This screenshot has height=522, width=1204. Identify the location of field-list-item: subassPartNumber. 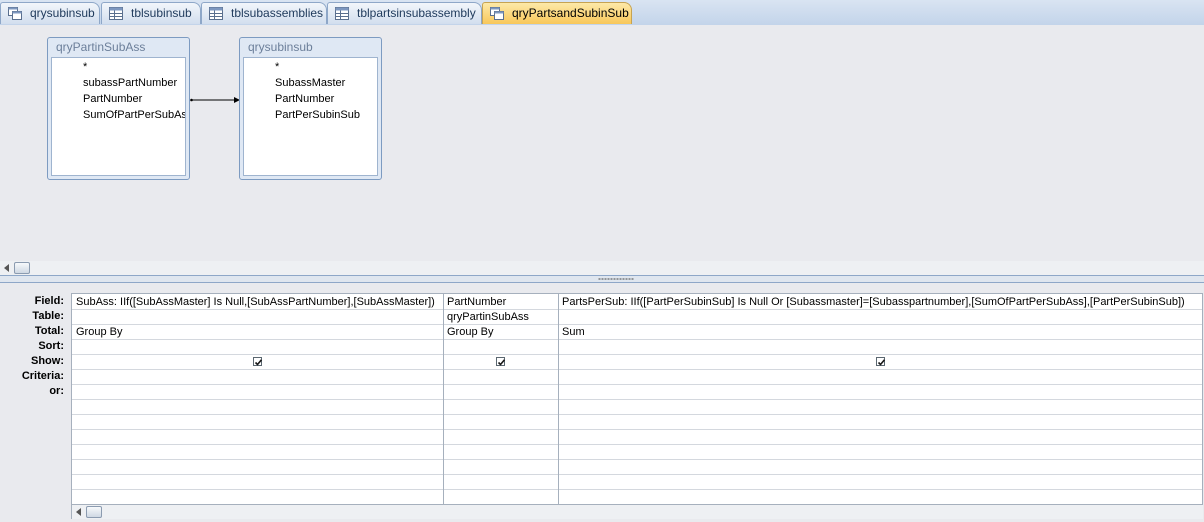
(130, 83).